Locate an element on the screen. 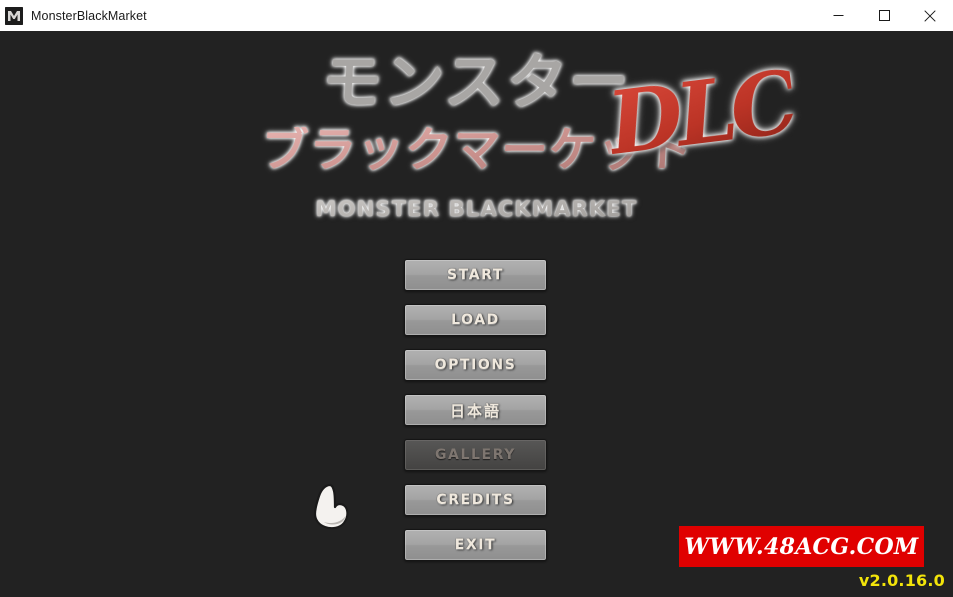 This screenshot has width=953, height=597. watermark-banner: WWW.48ACG.COM is located at coordinates (801, 546).